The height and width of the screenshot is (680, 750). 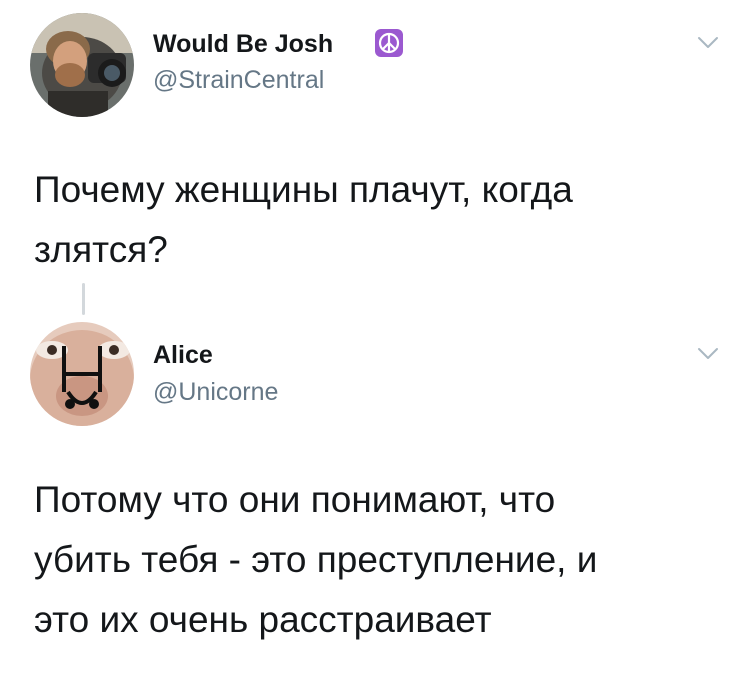 What do you see at coordinates (215, 392) in the screenshot?
I see `user-handle: @Unicorne` at bounding box center [215, 392].